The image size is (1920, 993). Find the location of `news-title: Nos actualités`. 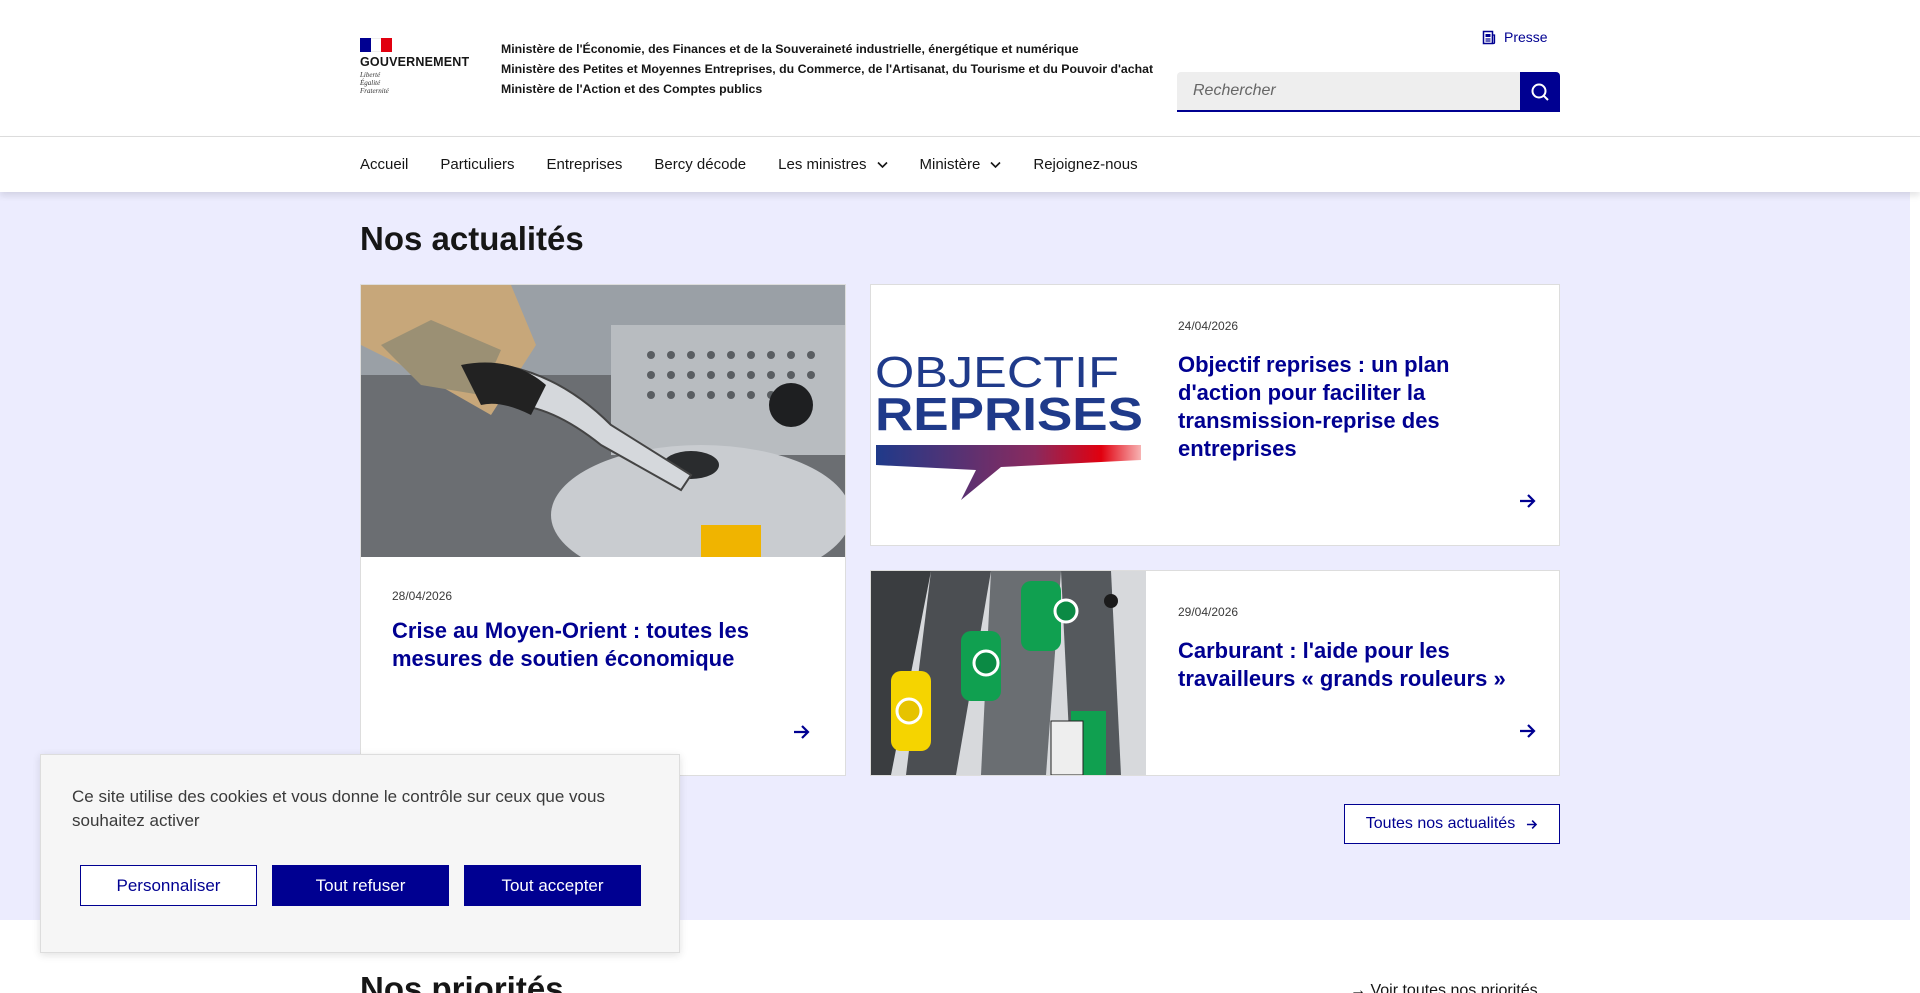

news-title: Nos actualités is located at coordinates (472, 238).